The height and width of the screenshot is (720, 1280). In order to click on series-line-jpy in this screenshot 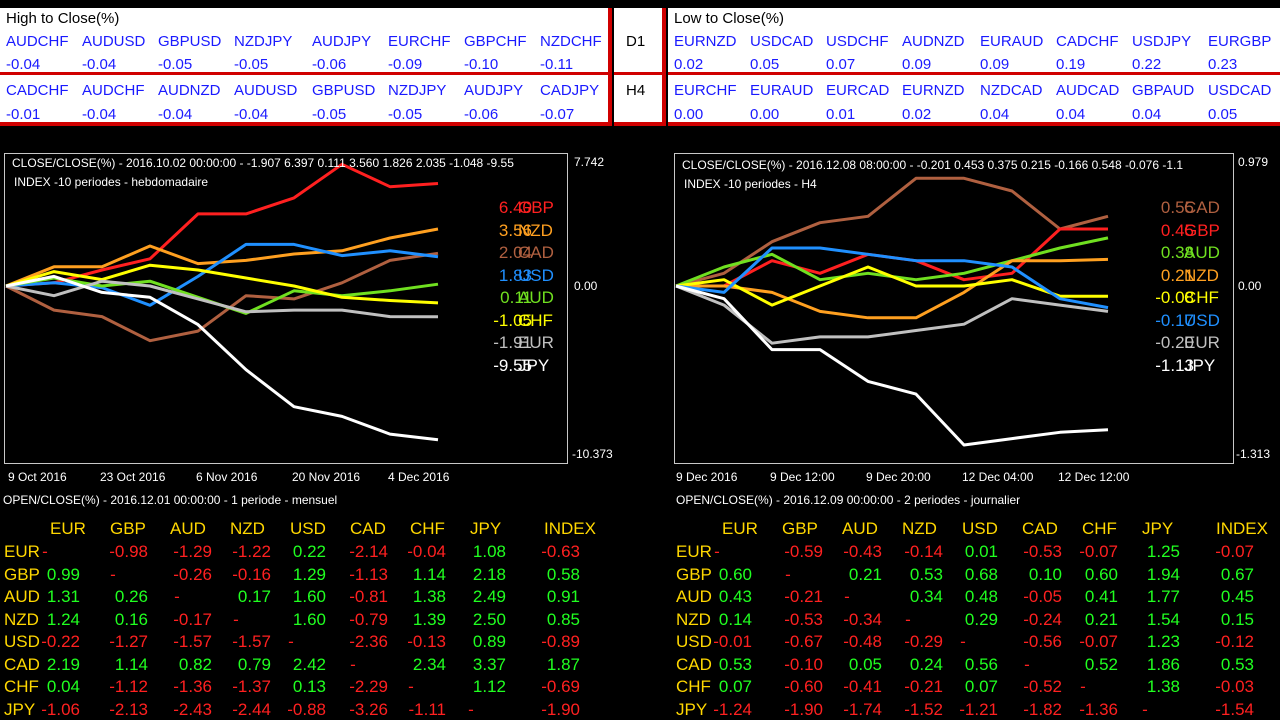, I will do `click(892, 365)`.